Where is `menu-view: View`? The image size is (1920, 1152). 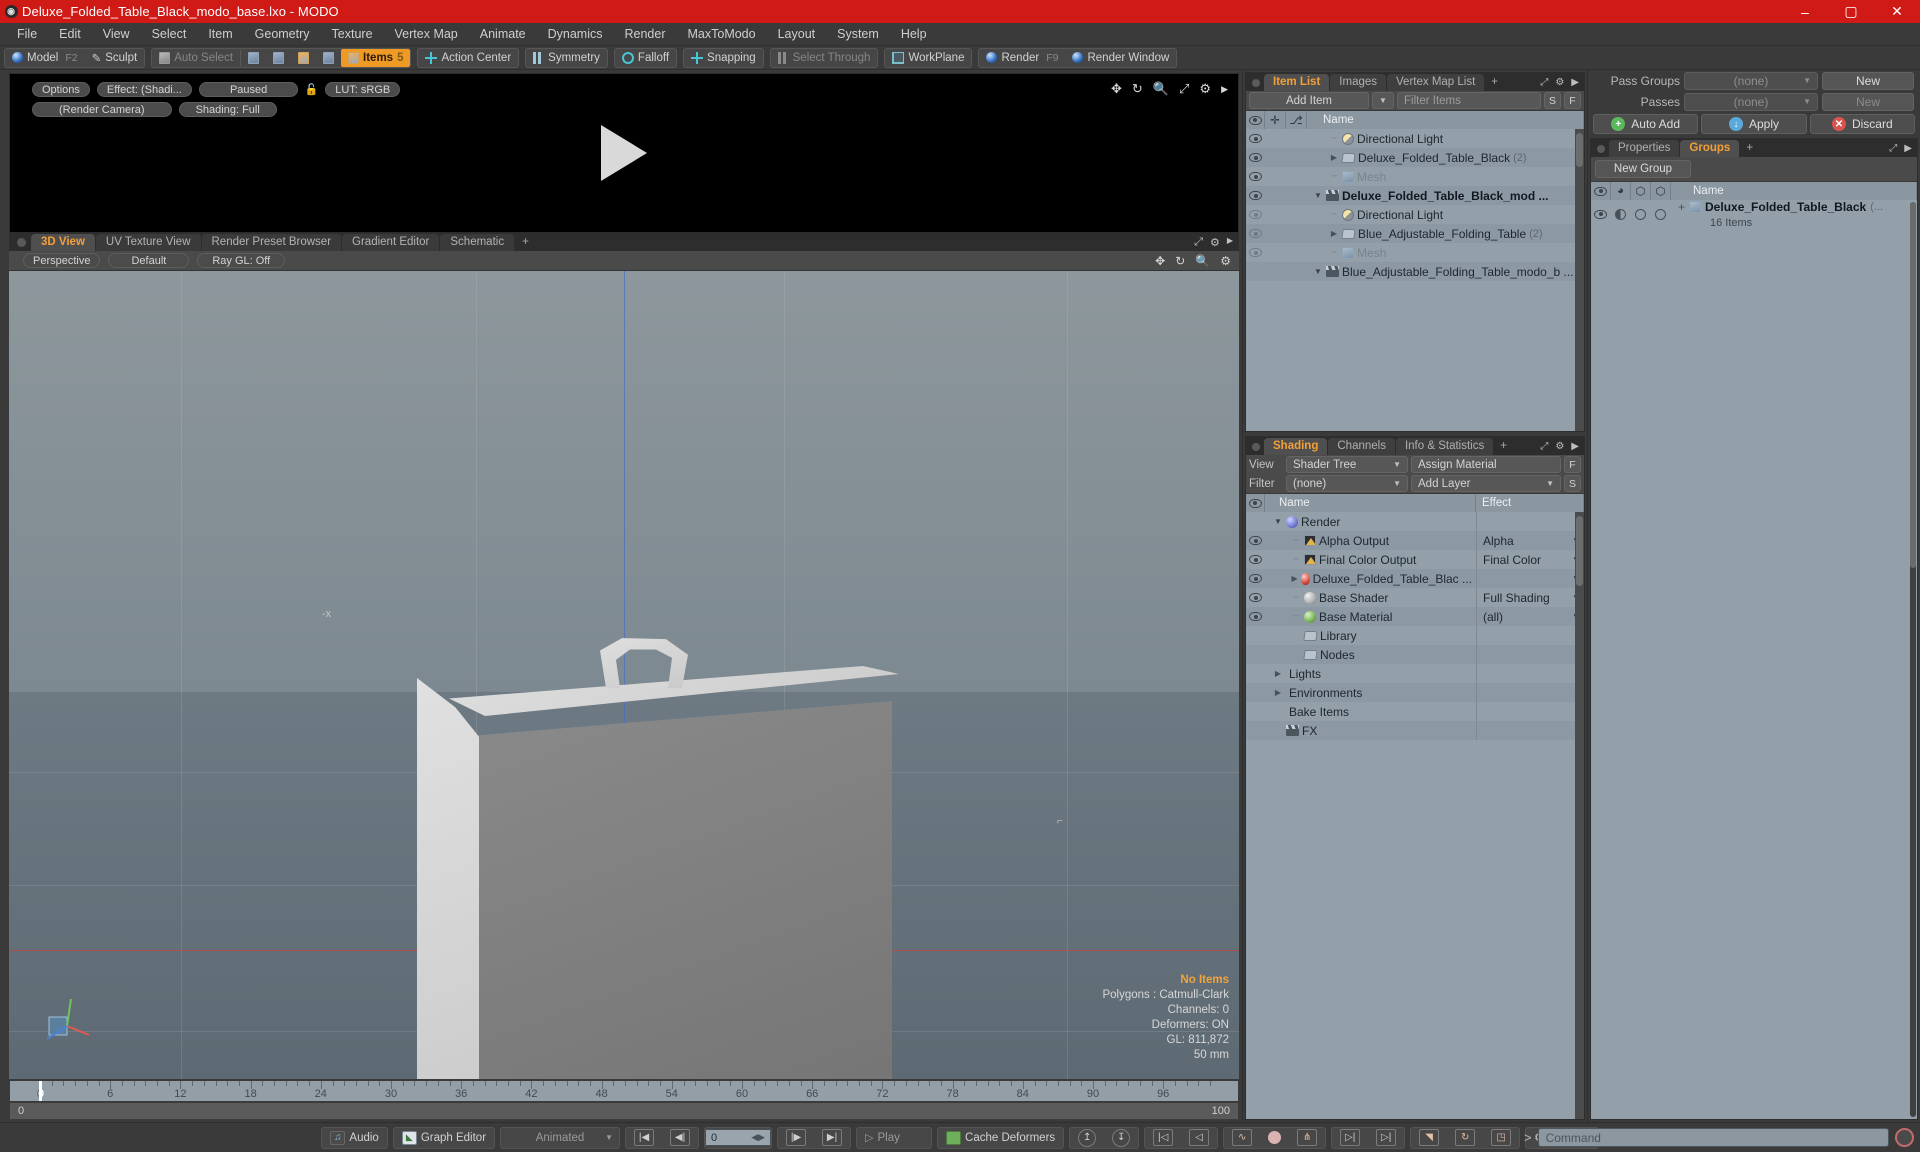 menu-view: View is located at coordinates (116, 34).